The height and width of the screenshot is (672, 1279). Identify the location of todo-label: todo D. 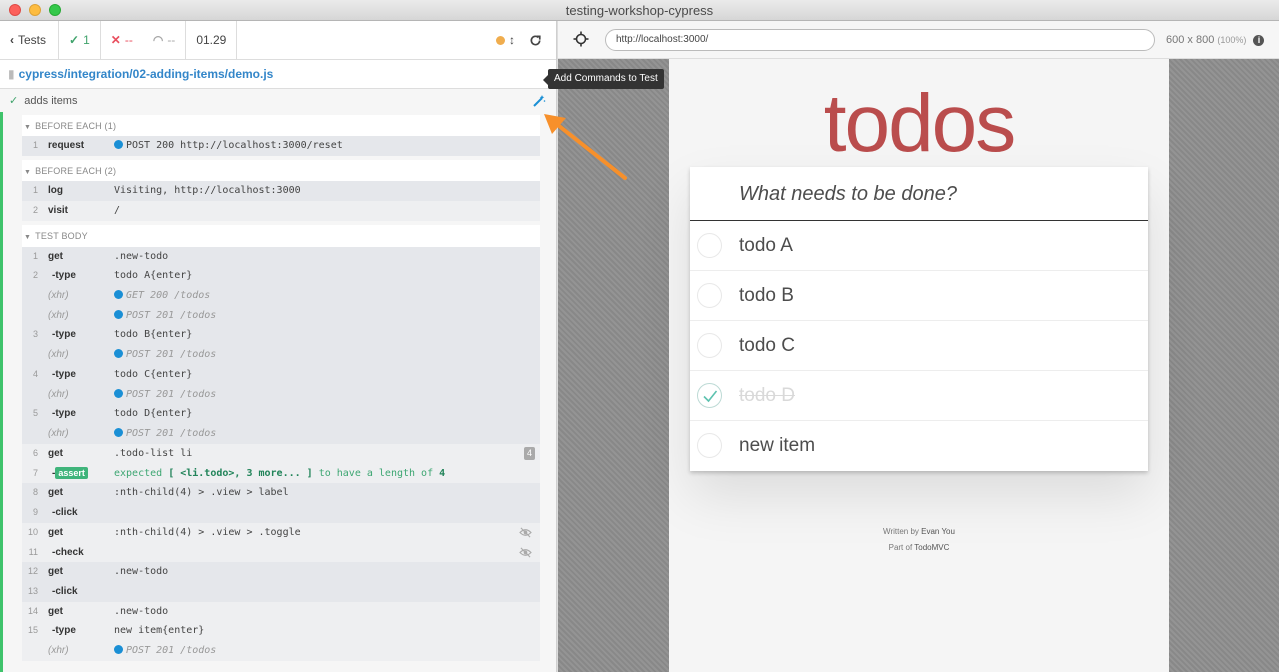
(767, 395).